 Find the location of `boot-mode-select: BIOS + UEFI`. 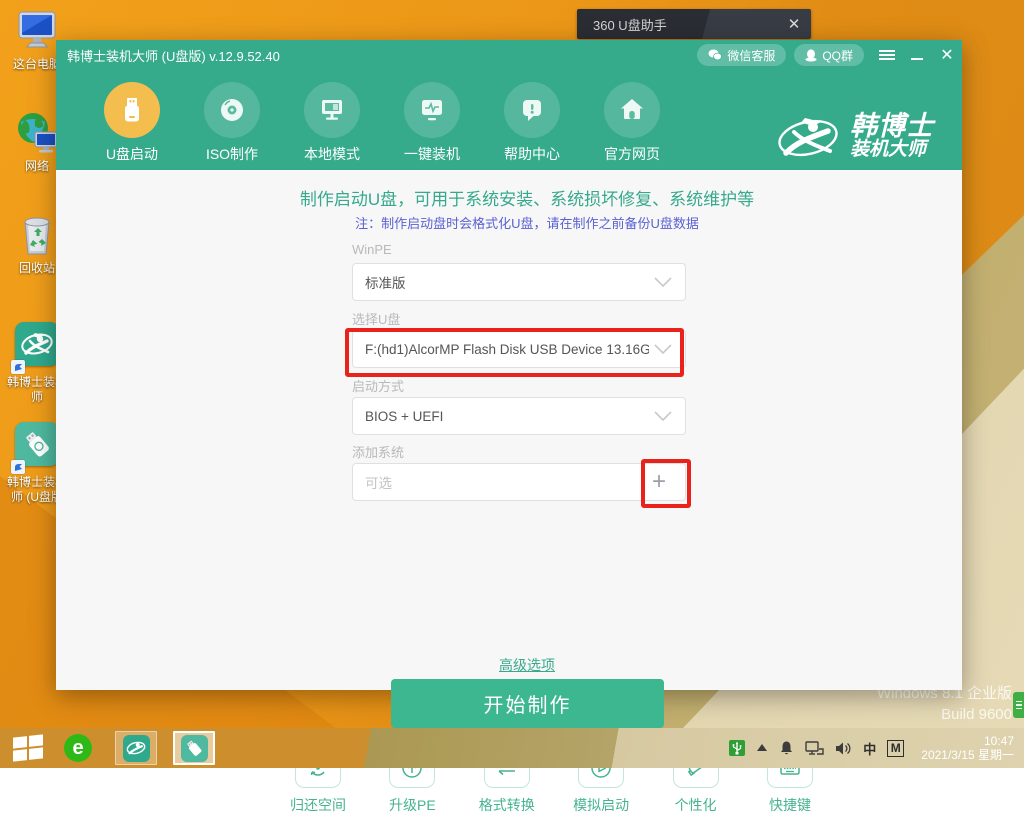

boot-mode-select: BIOS + UEFI is located at coordinates (519, 416).